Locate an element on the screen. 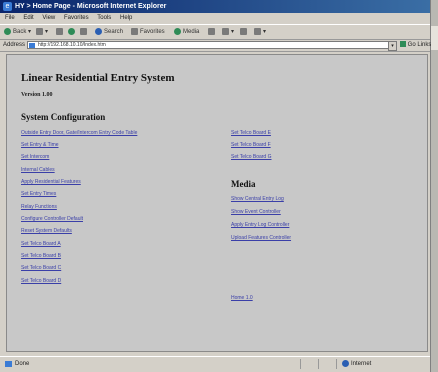 This screenshot has height=372, width=438. config-link: Set Telco Board E is located at coordinates (251, 133).